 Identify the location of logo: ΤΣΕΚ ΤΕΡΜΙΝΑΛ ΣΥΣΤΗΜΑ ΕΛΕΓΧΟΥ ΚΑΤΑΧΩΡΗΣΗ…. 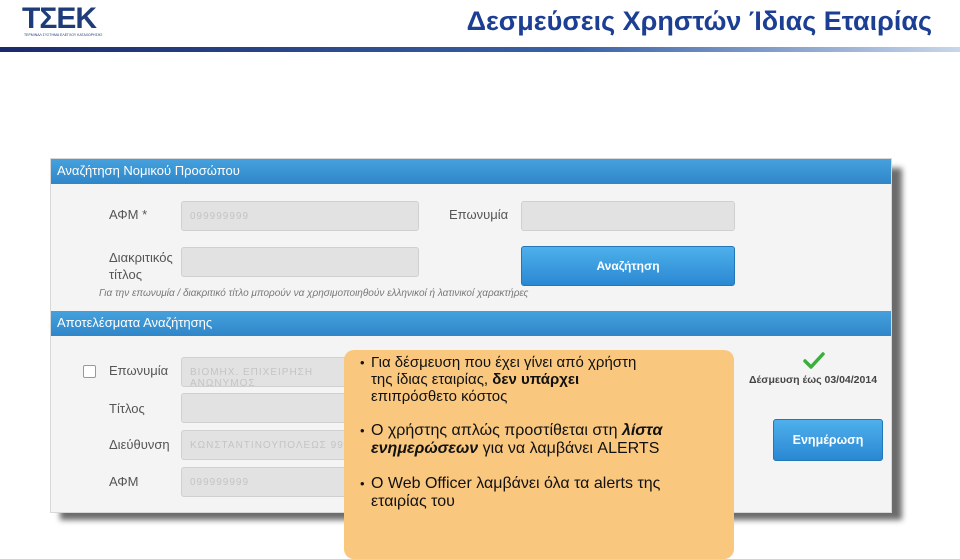
(67, 21).